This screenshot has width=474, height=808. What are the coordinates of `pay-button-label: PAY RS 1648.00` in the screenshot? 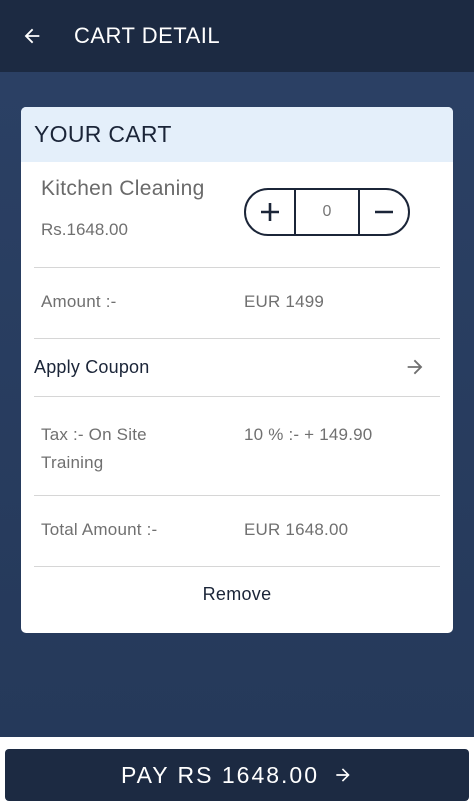 It's located at (220, 774).